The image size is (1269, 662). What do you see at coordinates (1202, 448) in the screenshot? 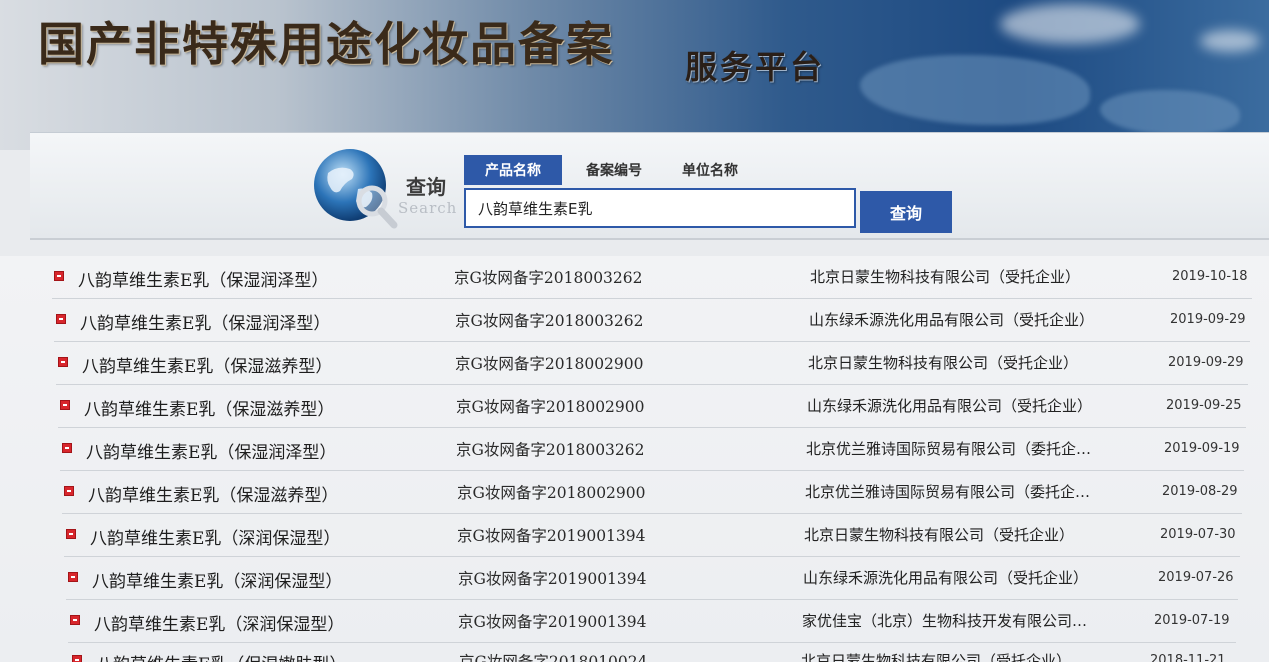
I see `filing-date: 2019-09-19` at bounding box center [1202, 448].